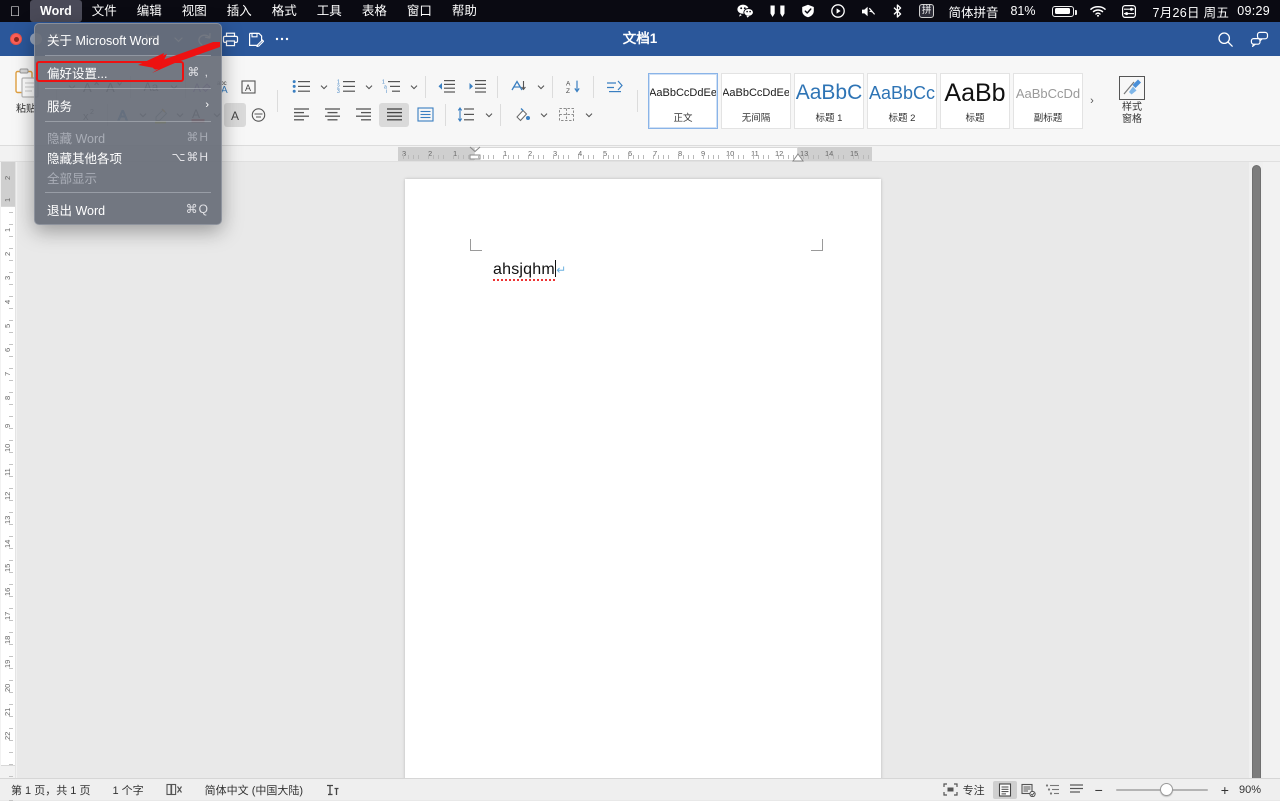 The image size is (1280, 801). What do you see at coordinates (128, 157) in the screenshot?
I see `menu-item-hide-others: 隐藏其他各项 ⌥⌘H` at bounding box center [128, 157].